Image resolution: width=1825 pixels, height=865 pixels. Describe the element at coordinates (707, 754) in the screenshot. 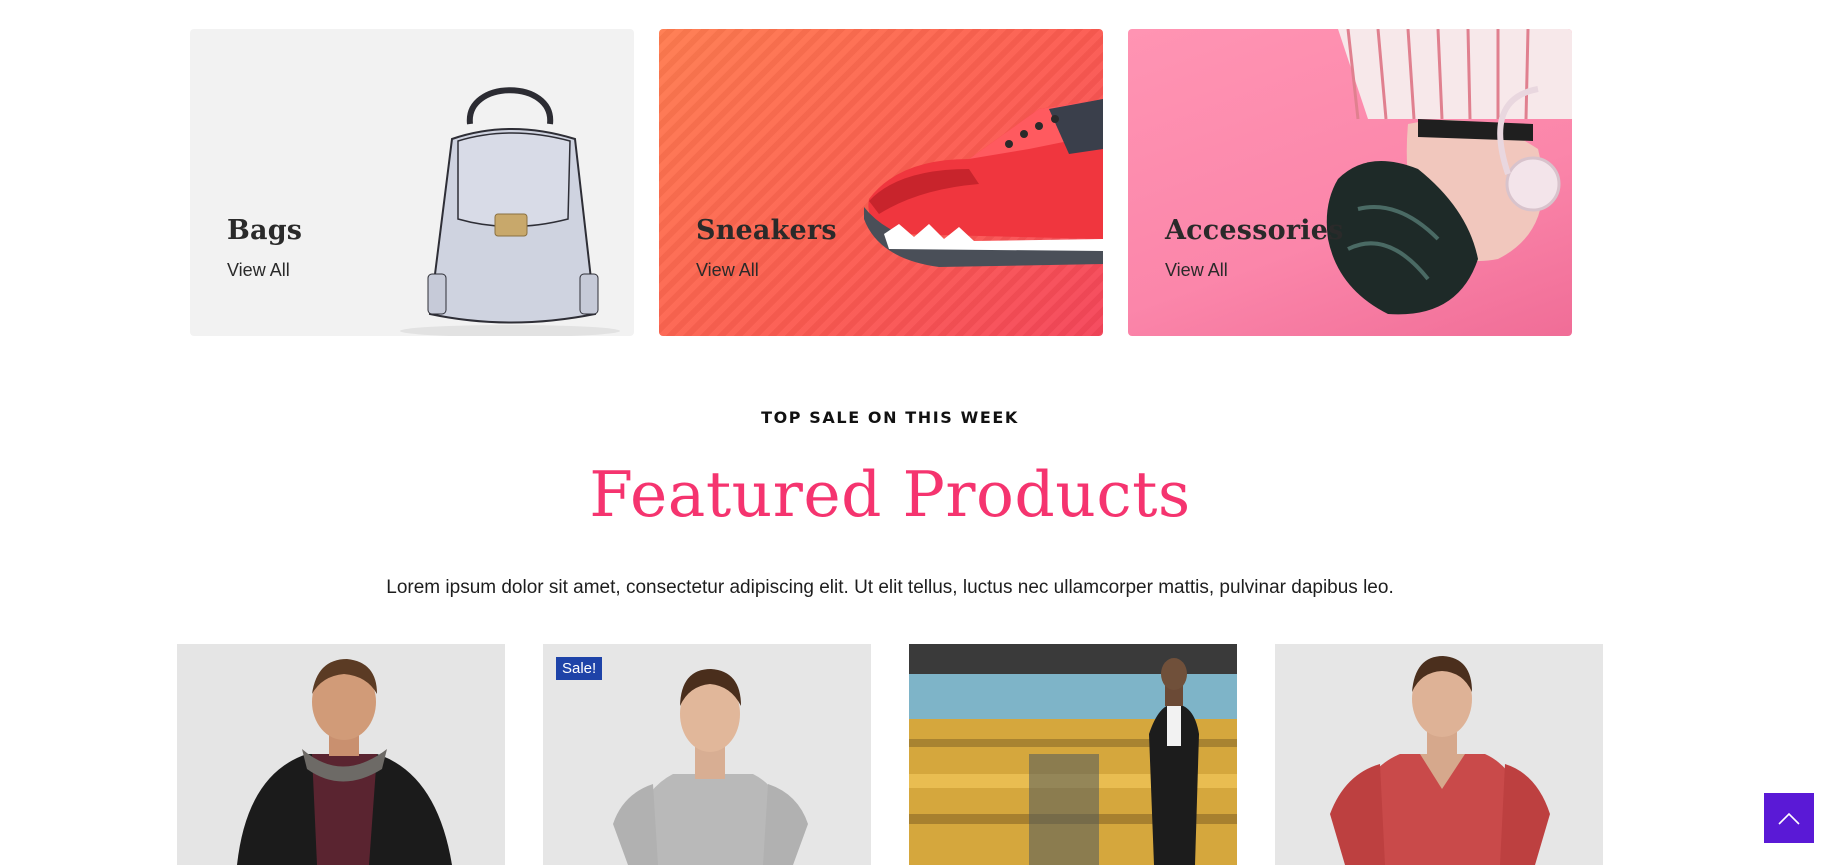

I see `product-card: Sale!` at that location.